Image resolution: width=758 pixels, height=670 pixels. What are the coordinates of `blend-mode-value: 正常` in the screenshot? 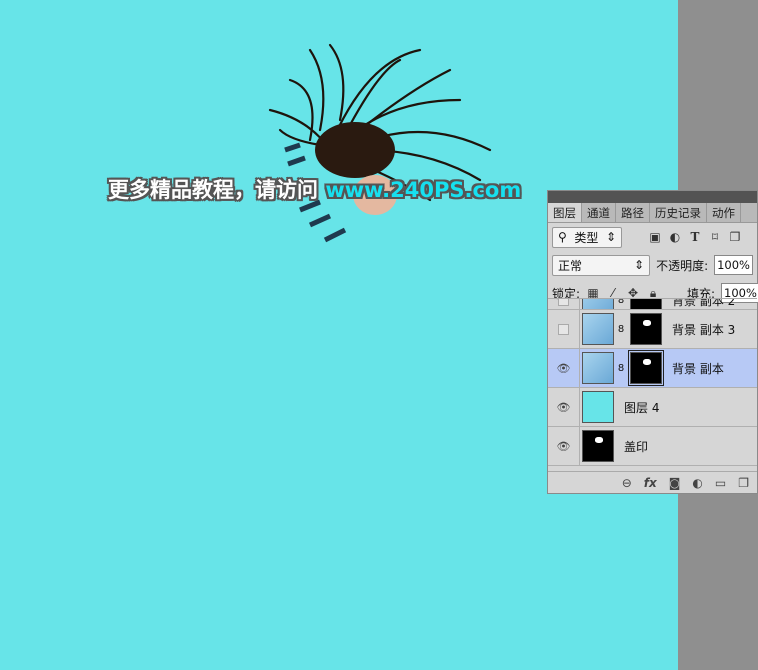 It's located at (570, 265).